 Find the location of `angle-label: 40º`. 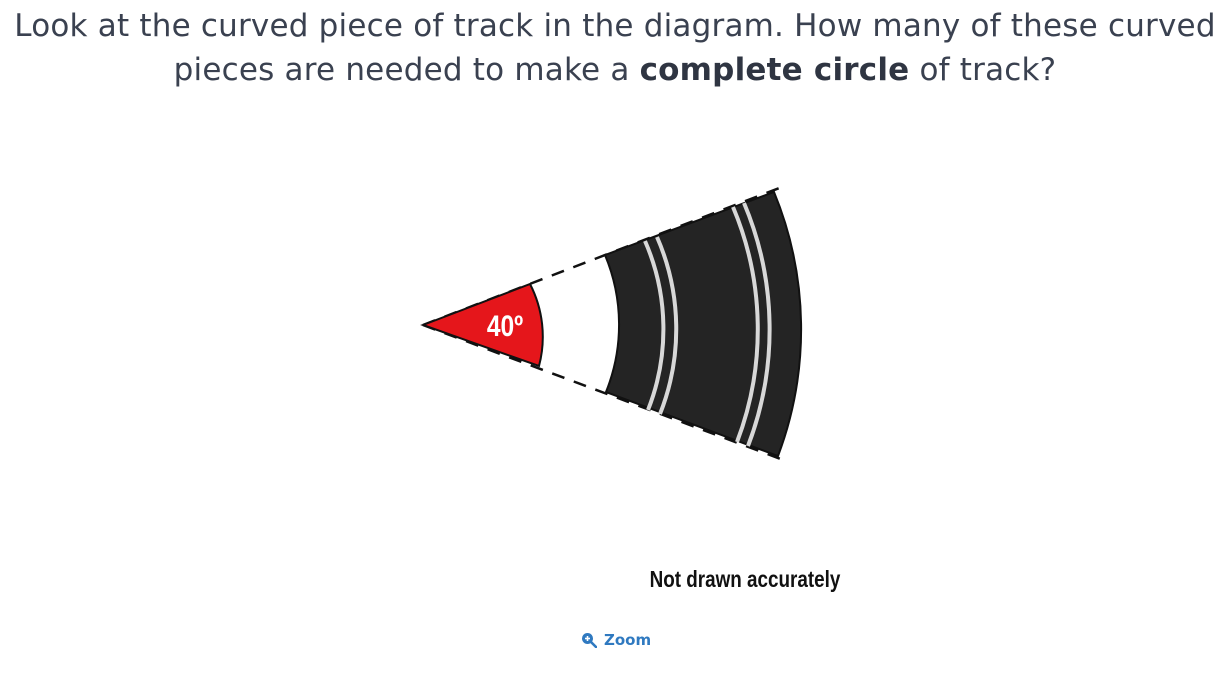

angle-label: 40º is located at coordinates (505, 326).